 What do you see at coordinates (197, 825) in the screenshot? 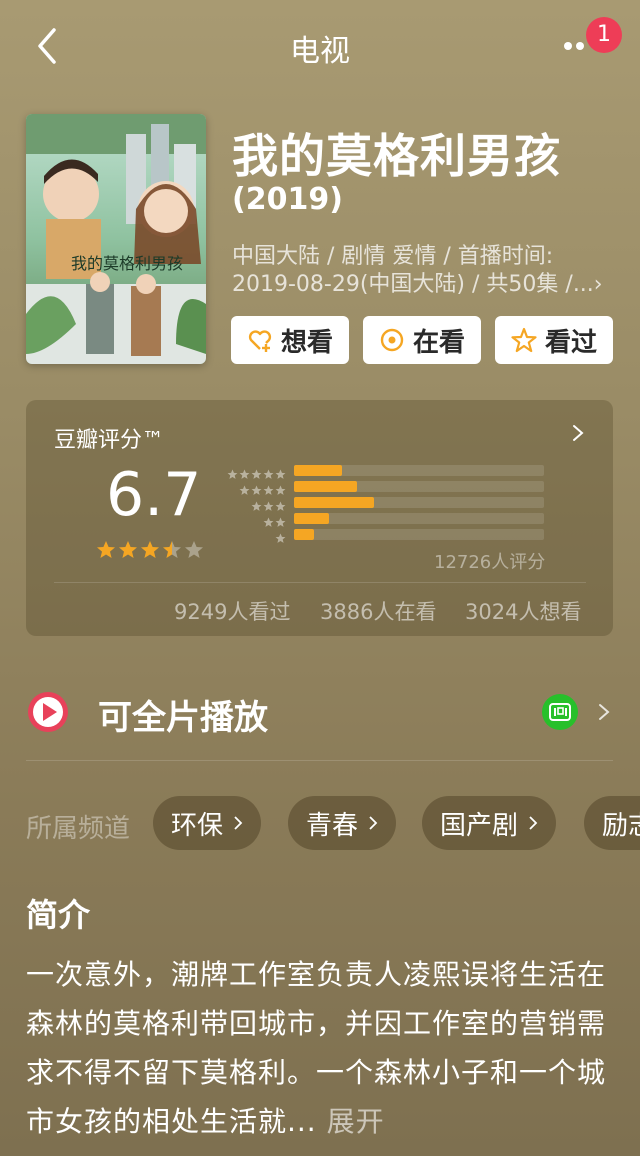
I see `channel-chip-label: 环保` at bounding box center [197, 825].